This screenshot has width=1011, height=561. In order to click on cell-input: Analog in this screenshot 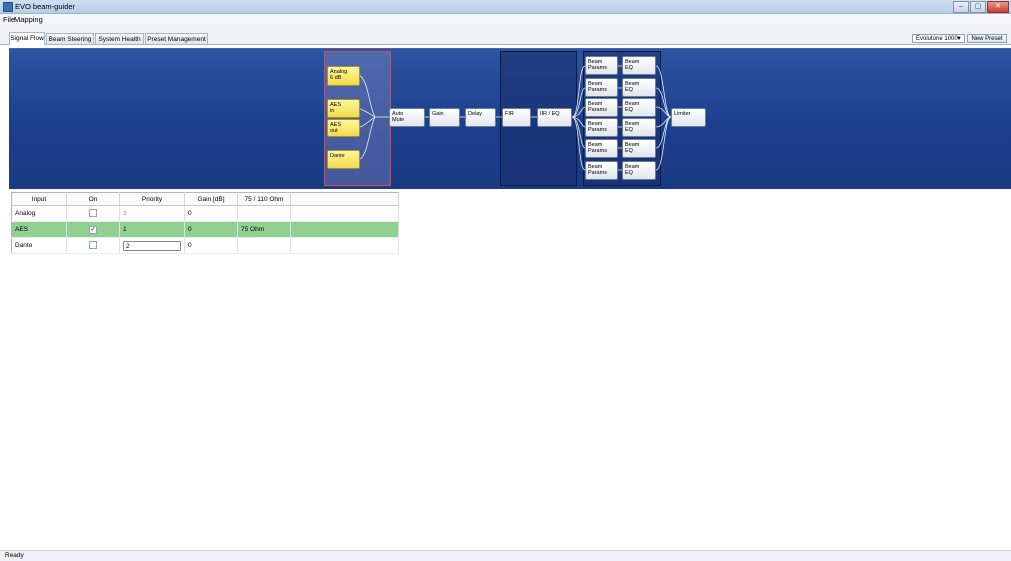, I will do `click(39, 213)`.